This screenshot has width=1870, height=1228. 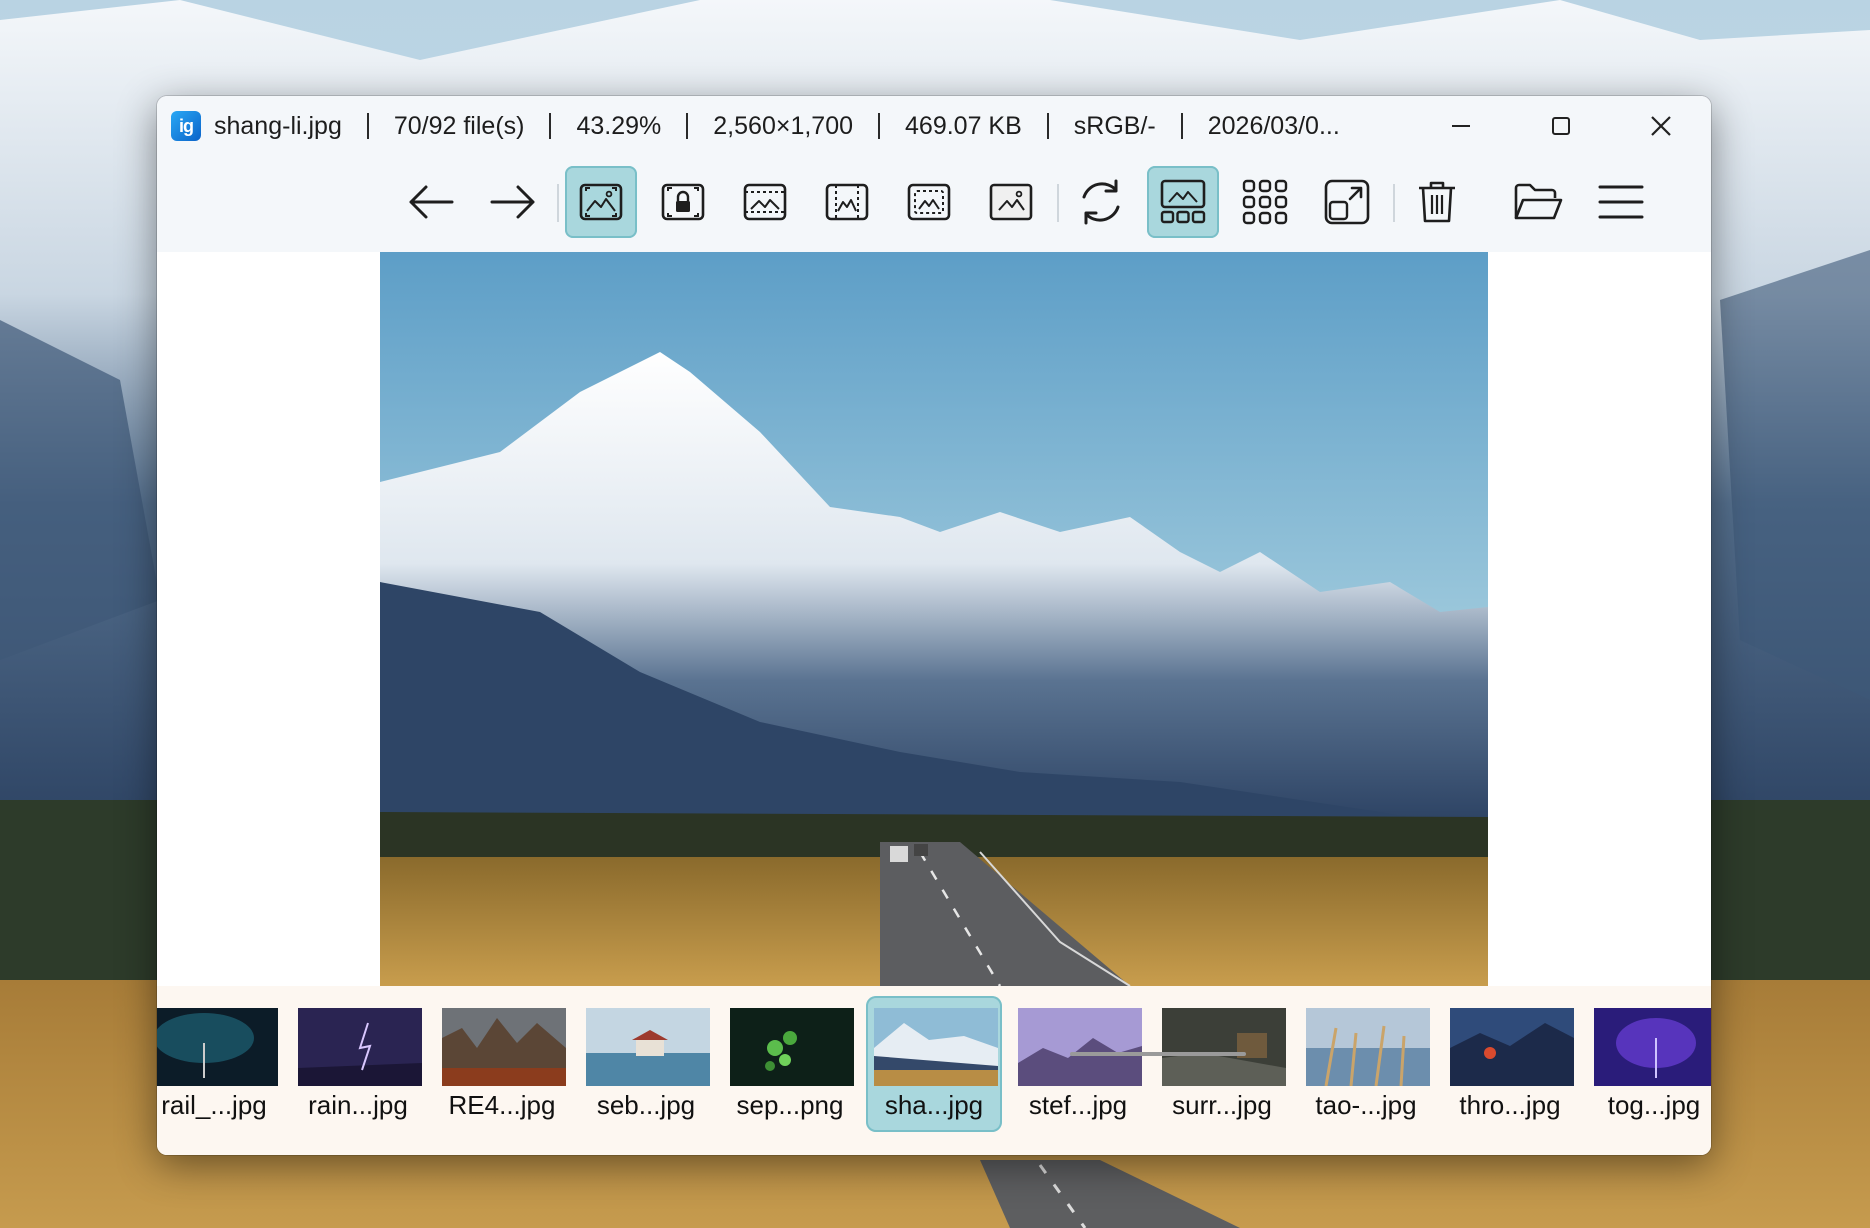 What do you see at coordinates (1654, 1105) in the screenshot?
I see `thumbnail-label: tog...jpg` at bounding box center [1654, 1105].